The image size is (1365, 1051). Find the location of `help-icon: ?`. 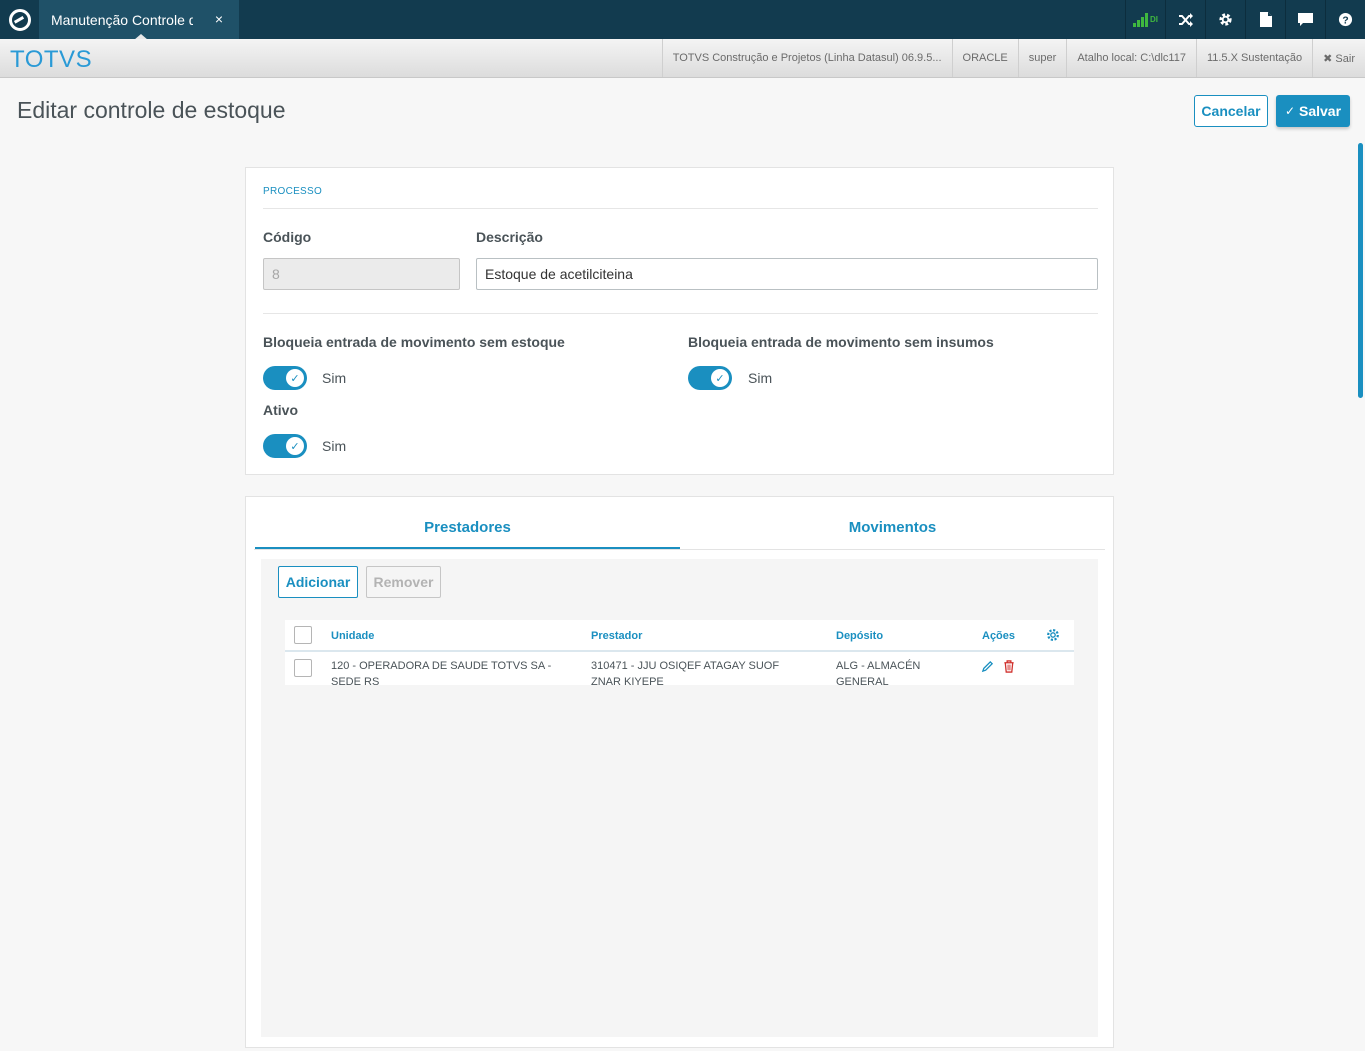

help-icon: ? is located at coordinates (1345, 19).